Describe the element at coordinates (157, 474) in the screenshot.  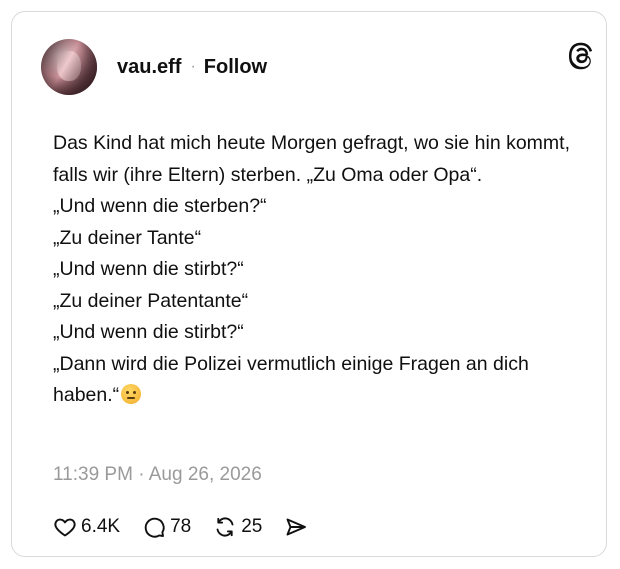
I see `post-timestamp: 11:39 PM · Aug 26, 2026` at that location.